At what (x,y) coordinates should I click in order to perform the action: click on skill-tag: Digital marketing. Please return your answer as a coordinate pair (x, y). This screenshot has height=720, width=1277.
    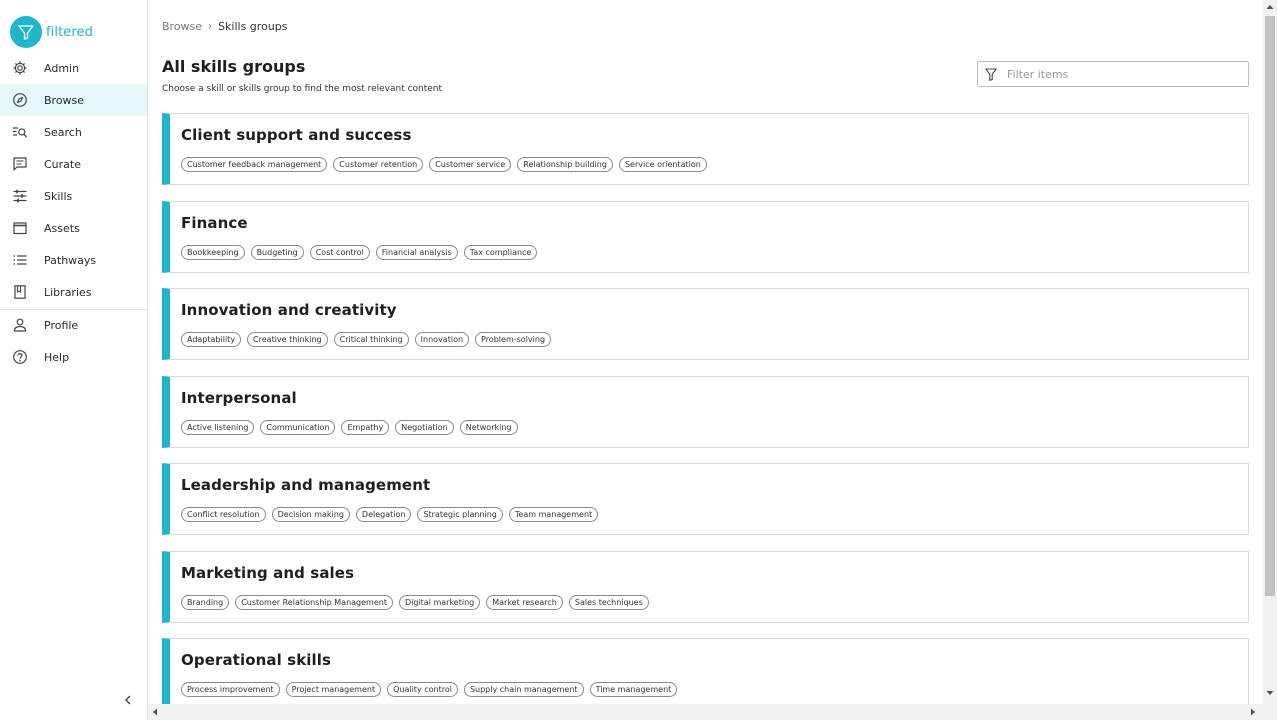
    Looking at the image, I should click on (439, 602).